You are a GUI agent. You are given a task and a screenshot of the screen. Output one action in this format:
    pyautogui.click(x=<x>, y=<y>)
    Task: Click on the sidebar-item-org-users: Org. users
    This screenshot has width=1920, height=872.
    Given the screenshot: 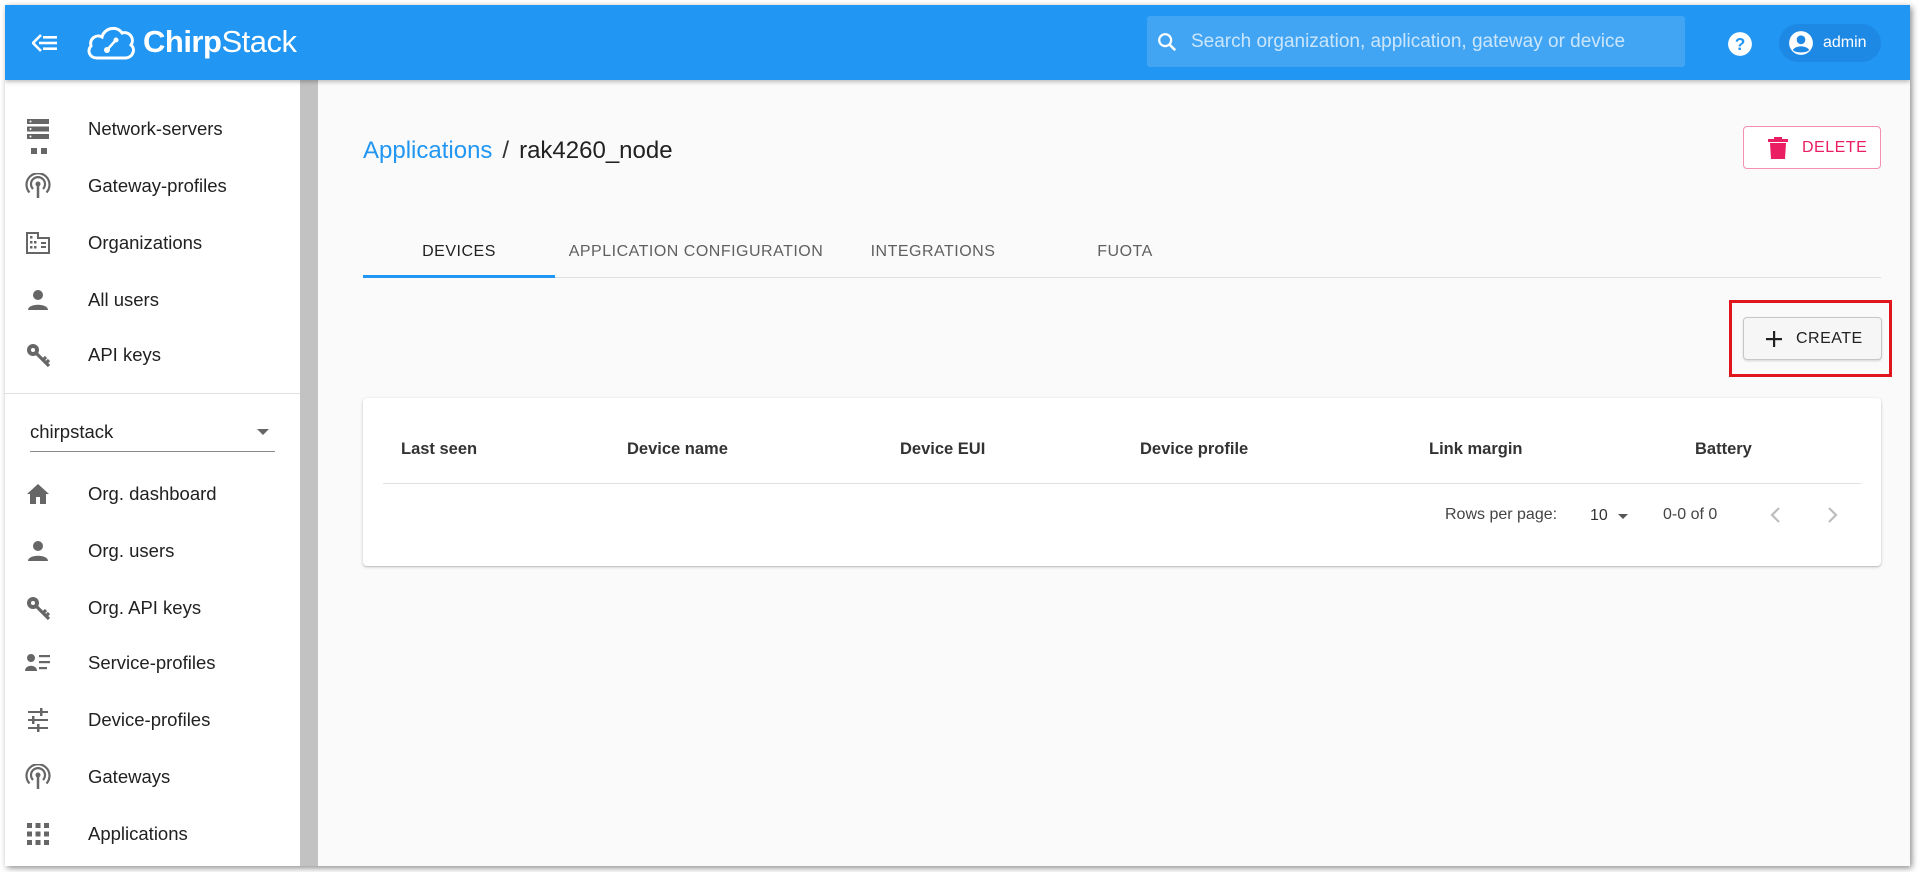 What is the action you would take?
    pyautogui.click(x=152, y=551)
    